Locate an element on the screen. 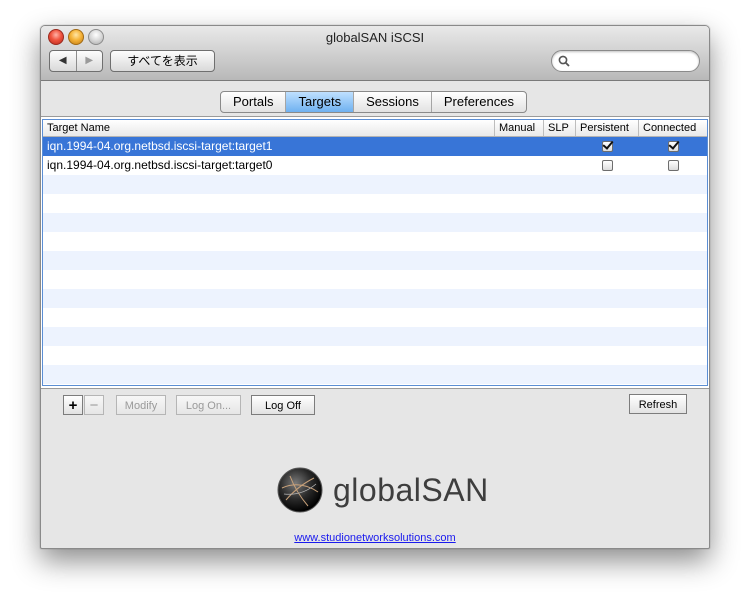 The image size is (748, 603). log-off-button: Log Off is located at coordinates (283, 405).